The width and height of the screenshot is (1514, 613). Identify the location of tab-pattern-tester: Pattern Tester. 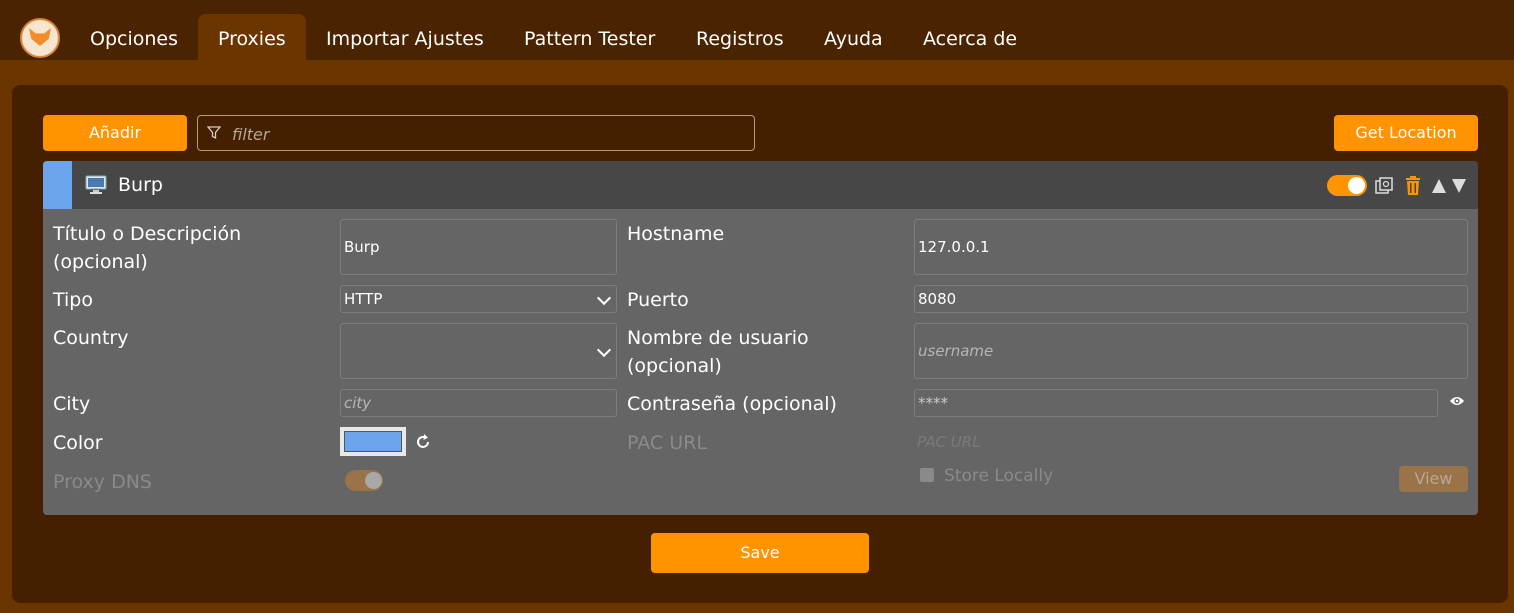
(589, 38).